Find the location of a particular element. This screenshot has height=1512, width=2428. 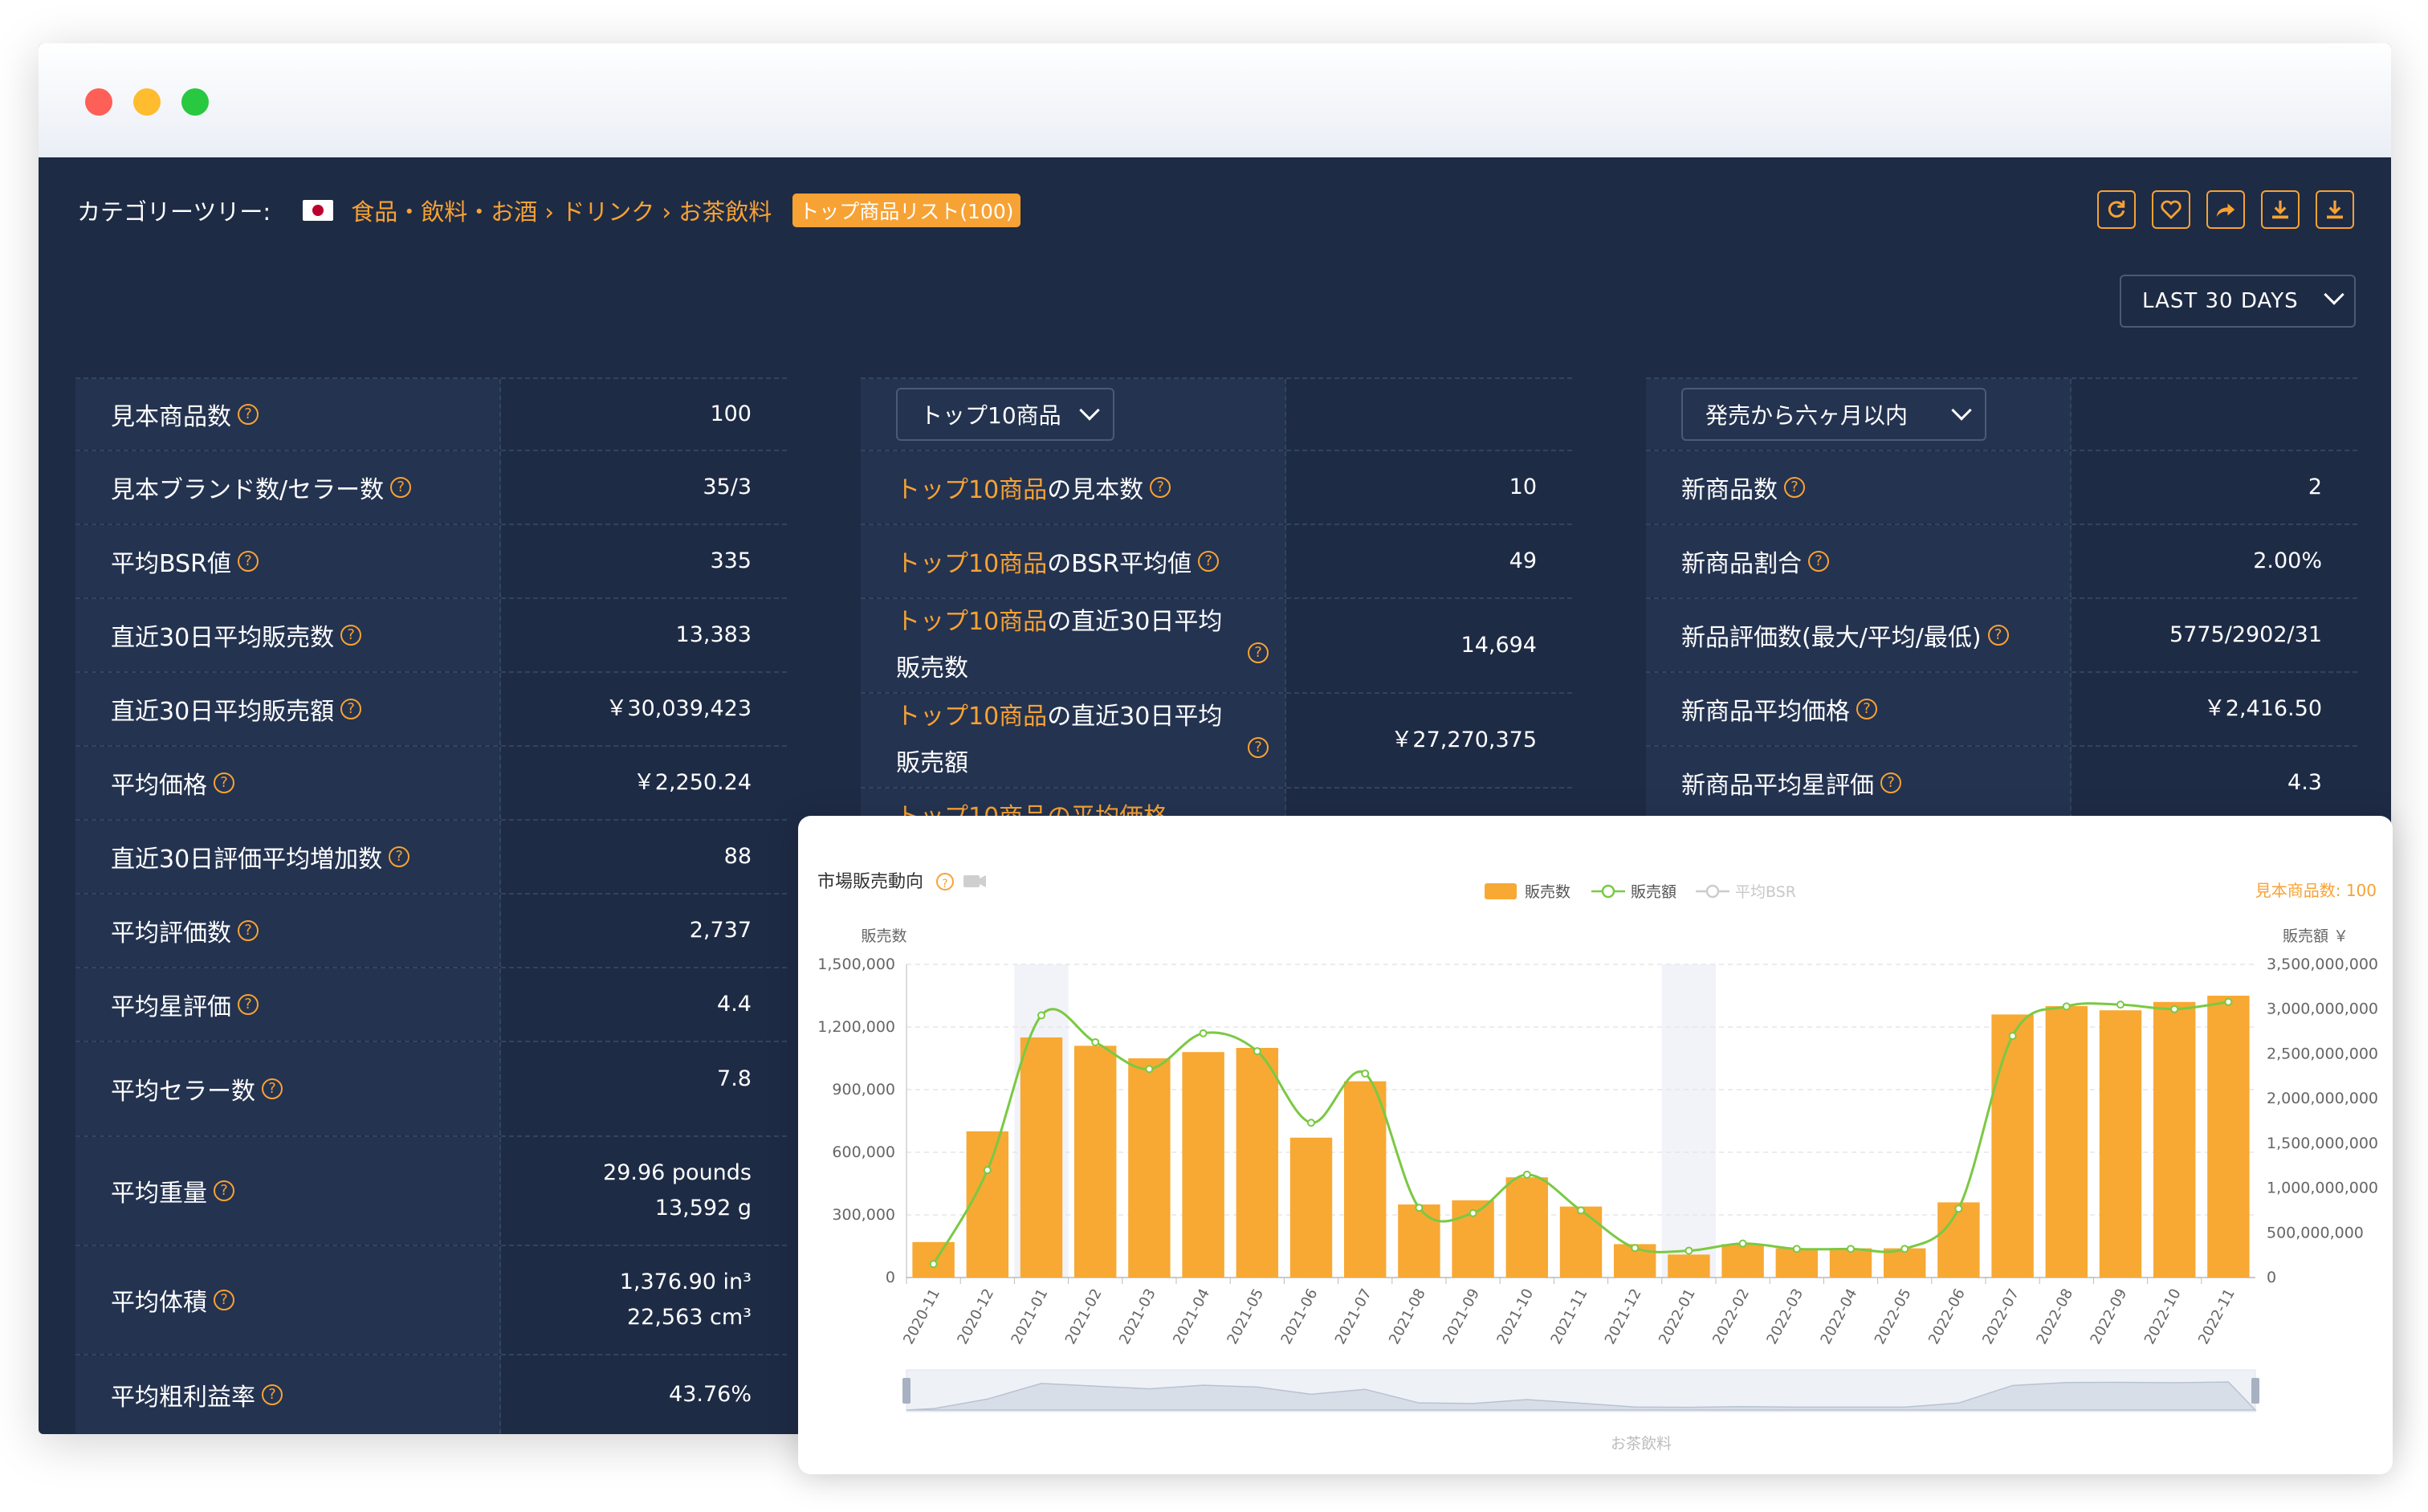

export-button is located at coordinates (2335, 210).